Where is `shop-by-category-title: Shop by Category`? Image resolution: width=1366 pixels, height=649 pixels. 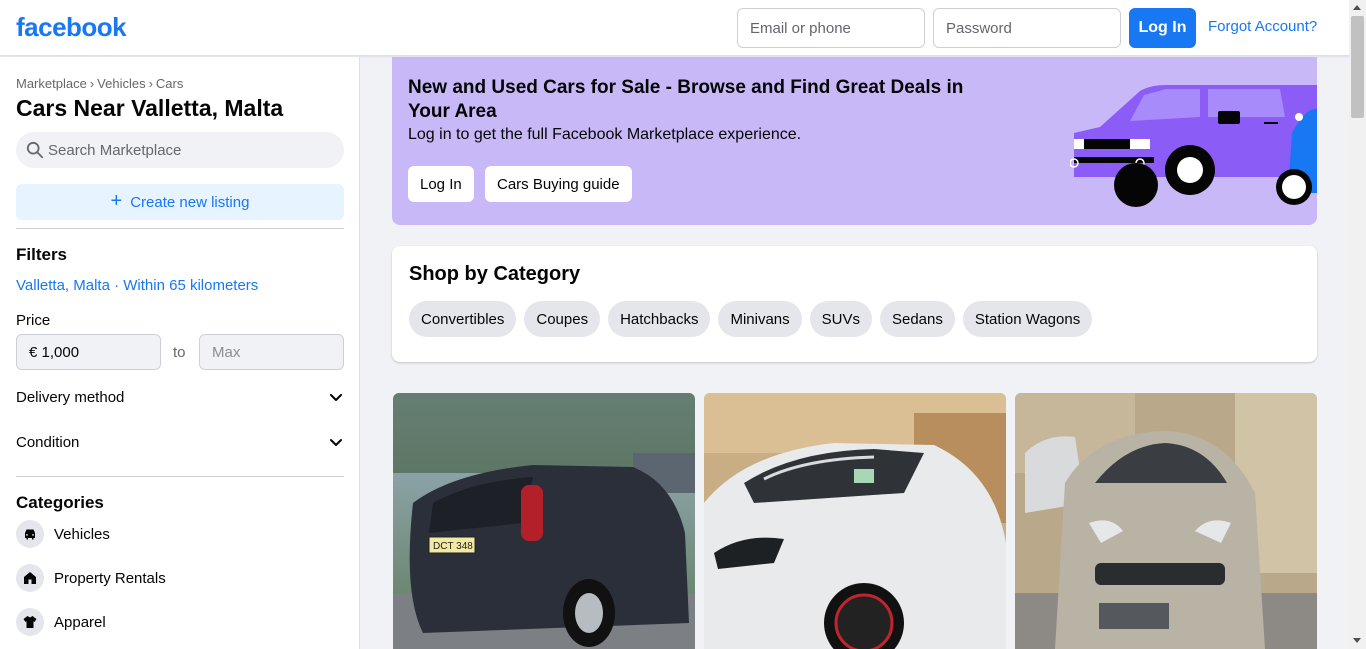
shop-by-category-title: Shop by Category is located at coordinates (495, 274).